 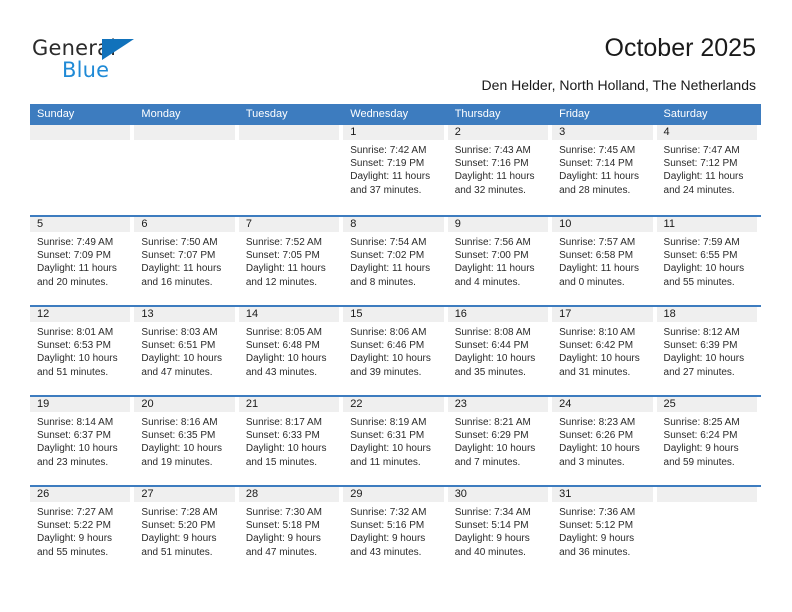 What do you see at coordinates (393, 132) in the screenshot?
I see `day-number-band: 1` at bounding box center [393, 132].